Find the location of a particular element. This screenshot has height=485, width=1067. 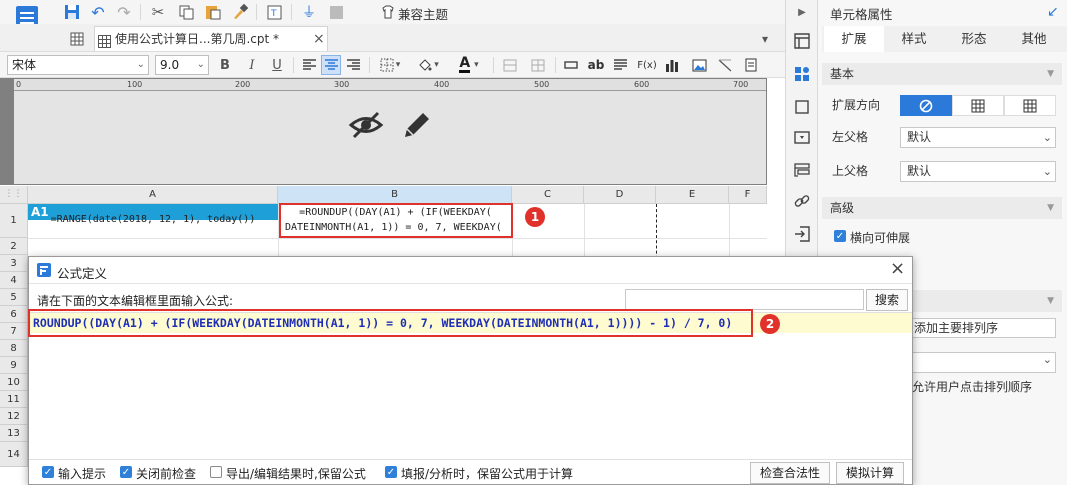

chart-icon is located at coordinates (672, 65).